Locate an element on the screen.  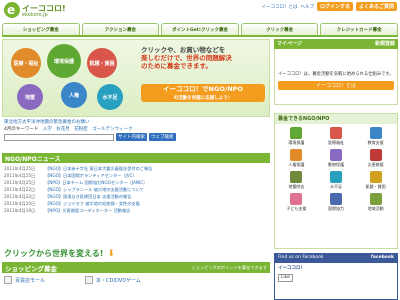
tab-point-click: ポイントGet!クリック募金 is located at coordinates (200, 29).